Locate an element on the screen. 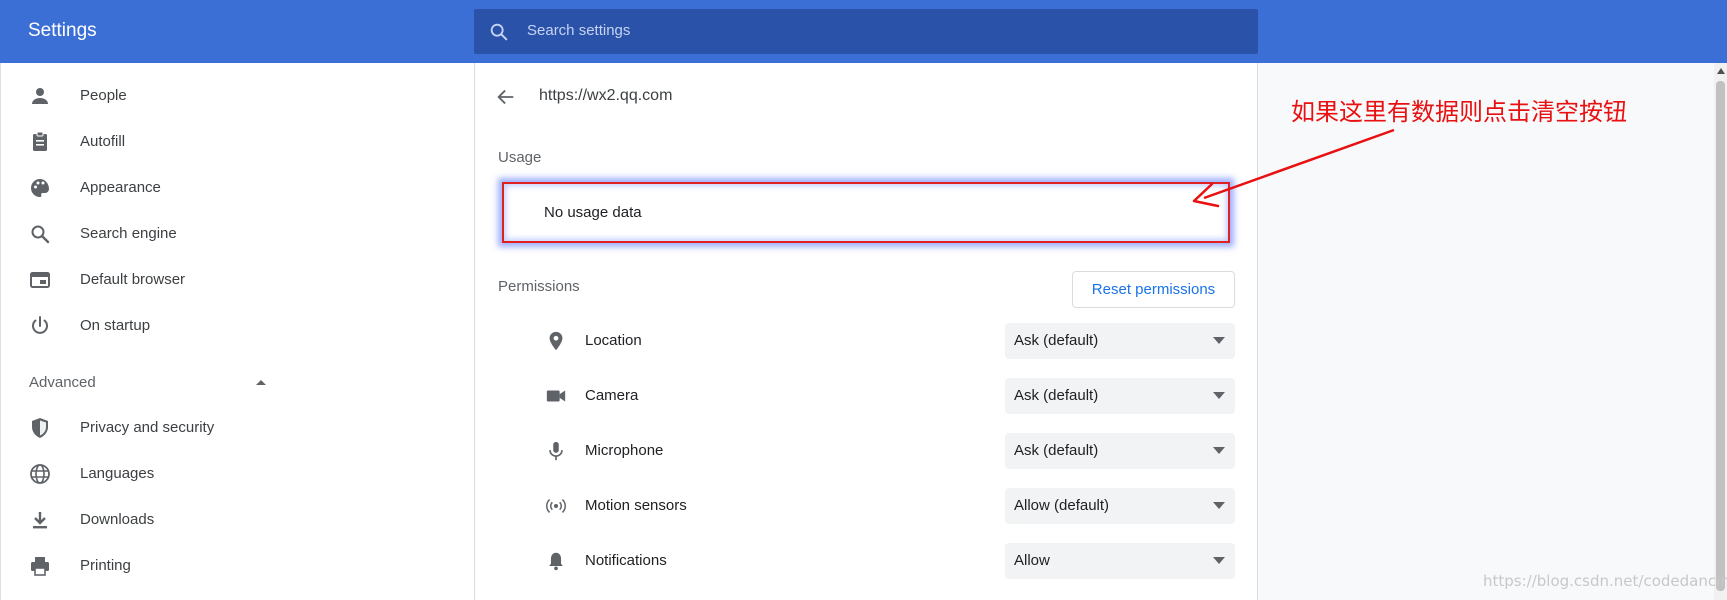 This screenshot has width=1727, height=600. palette-icon is located at coordinates (40, 188).